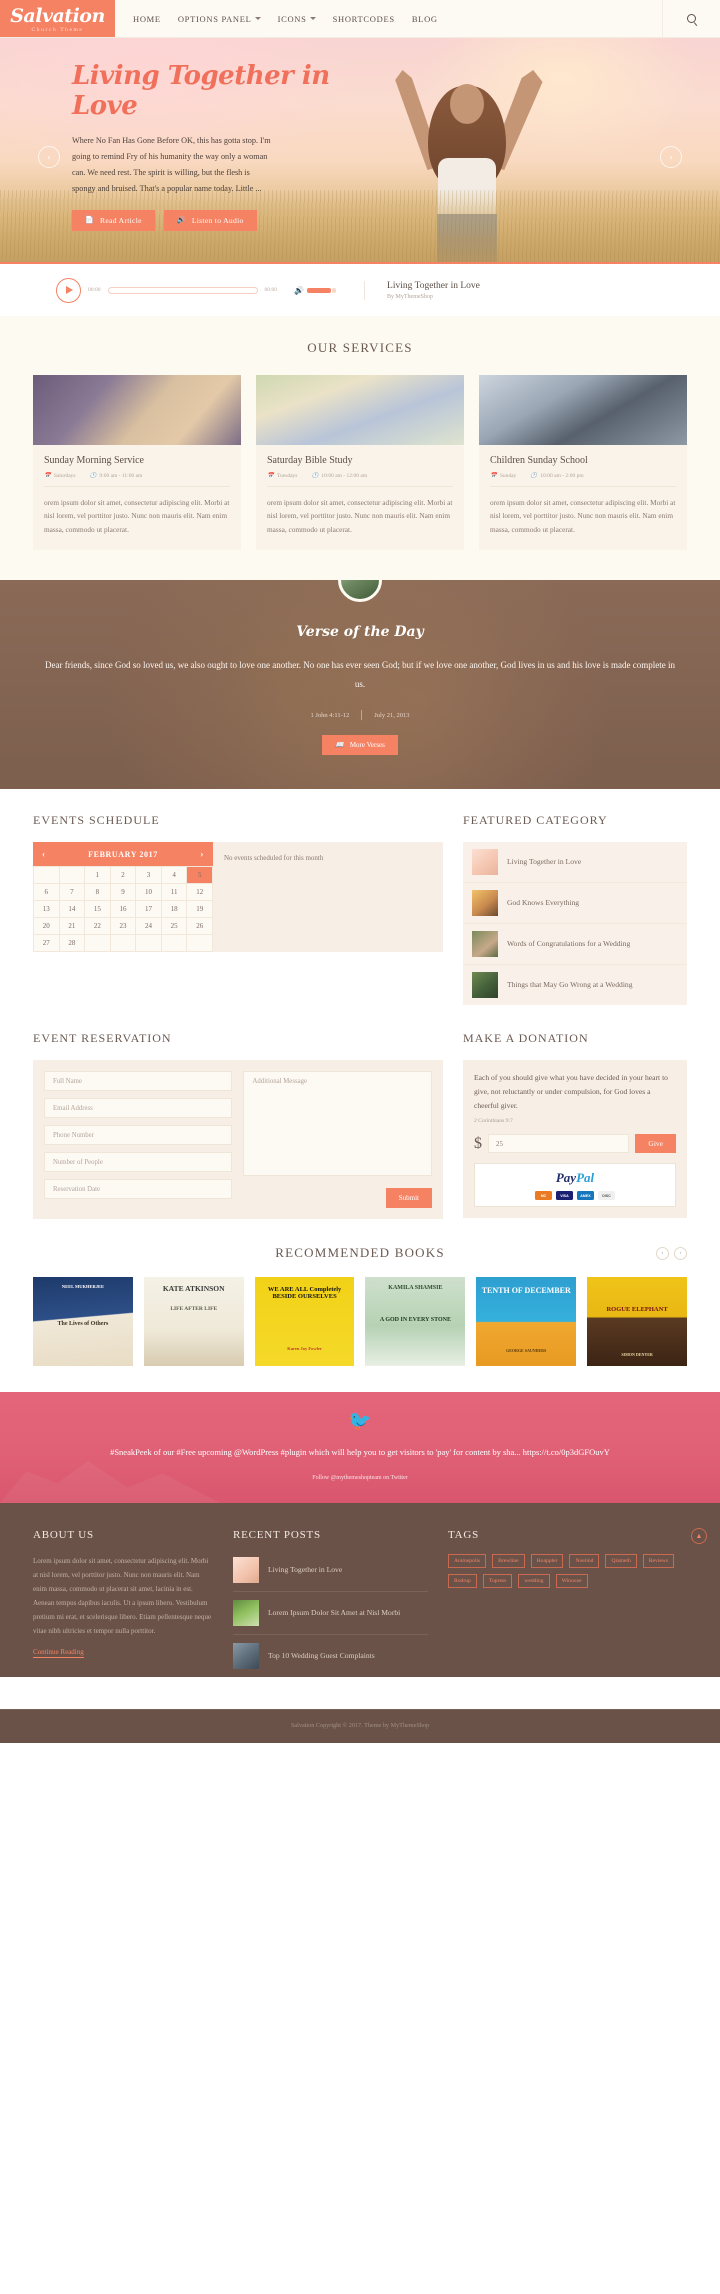 This screenshot has width=720, height=2294. What do you see at coordinates (97, 892) in the screenshot?
I see `calendar-day-cell: 8` at bounding box center [97, 892].